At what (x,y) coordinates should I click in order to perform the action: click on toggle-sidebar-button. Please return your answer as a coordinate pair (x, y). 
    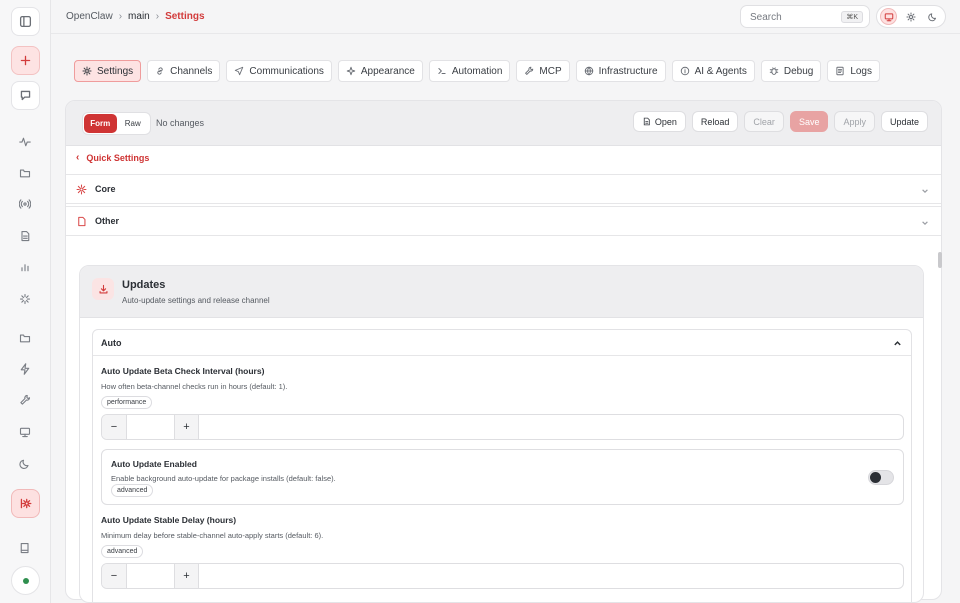
    Looking at the image, I should click on (25, 21).